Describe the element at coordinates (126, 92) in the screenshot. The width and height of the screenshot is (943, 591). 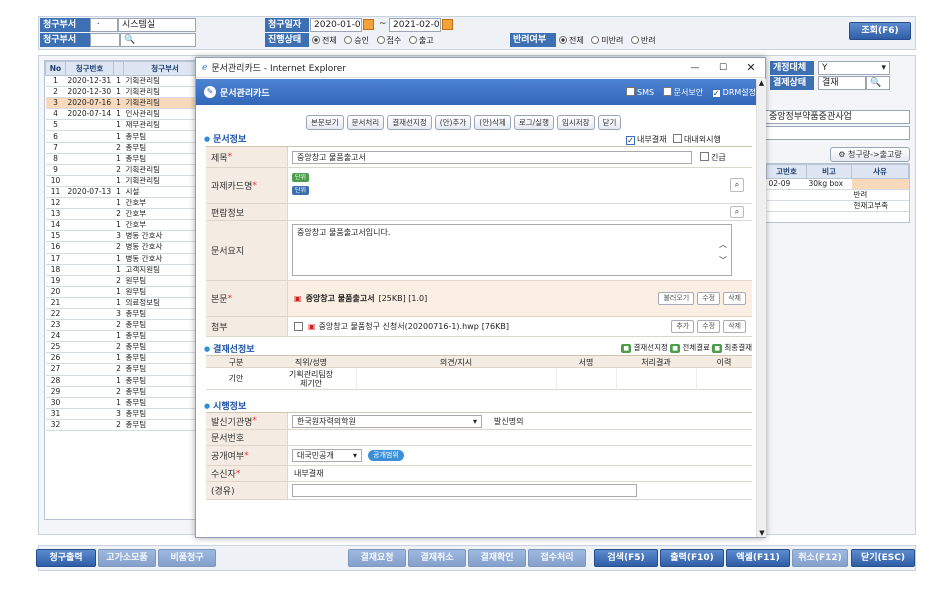
I see `table-row: 2 2020-12-30 1 기획관리팀` at that location.